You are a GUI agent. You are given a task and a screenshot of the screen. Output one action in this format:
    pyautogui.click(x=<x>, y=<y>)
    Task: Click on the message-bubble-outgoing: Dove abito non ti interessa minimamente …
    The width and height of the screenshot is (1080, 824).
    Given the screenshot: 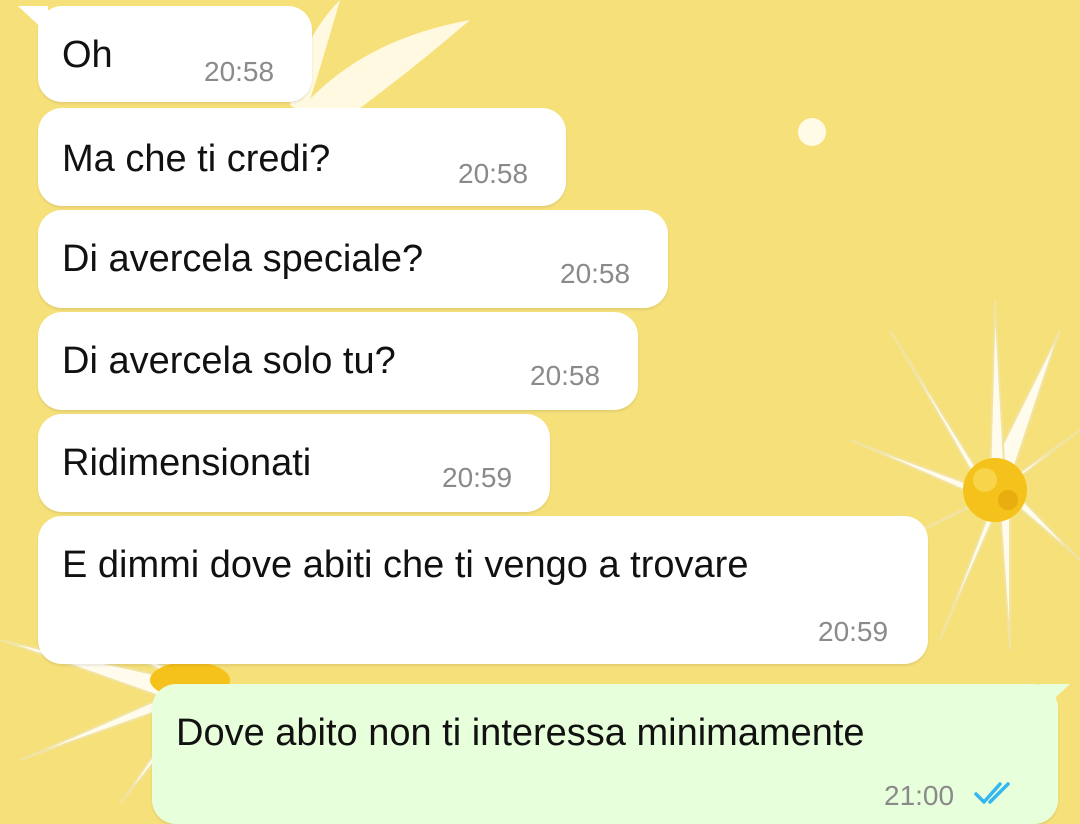 What is the action you would take?
    pyautogui.click(x=605, y=754)
    